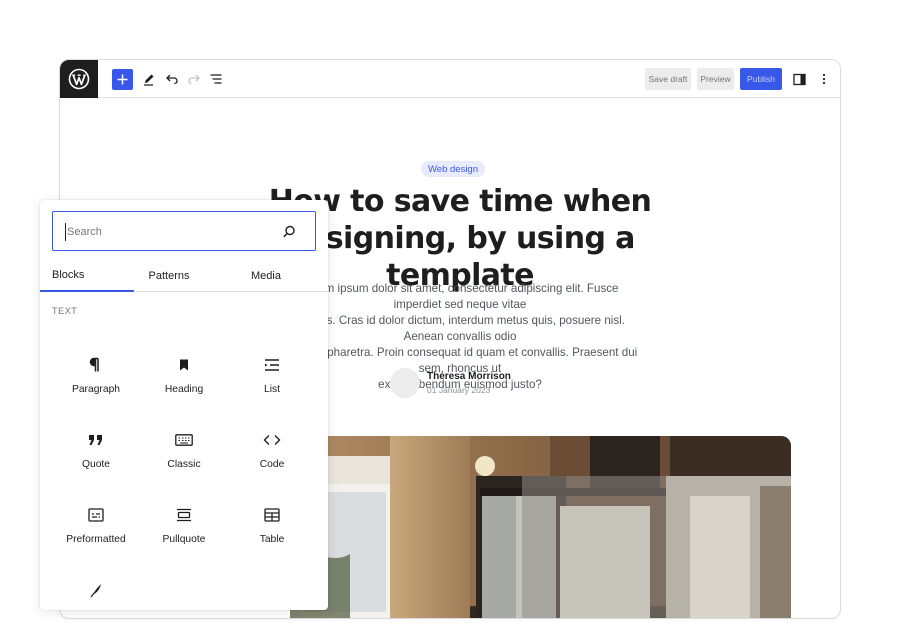 Image resolution: width=900 pixels, height=632 pixels. What do you see at coordinates (469, 376) in the screenshot?
I see `author-name: Theresa Morrison` at bounding box center [469, 376].